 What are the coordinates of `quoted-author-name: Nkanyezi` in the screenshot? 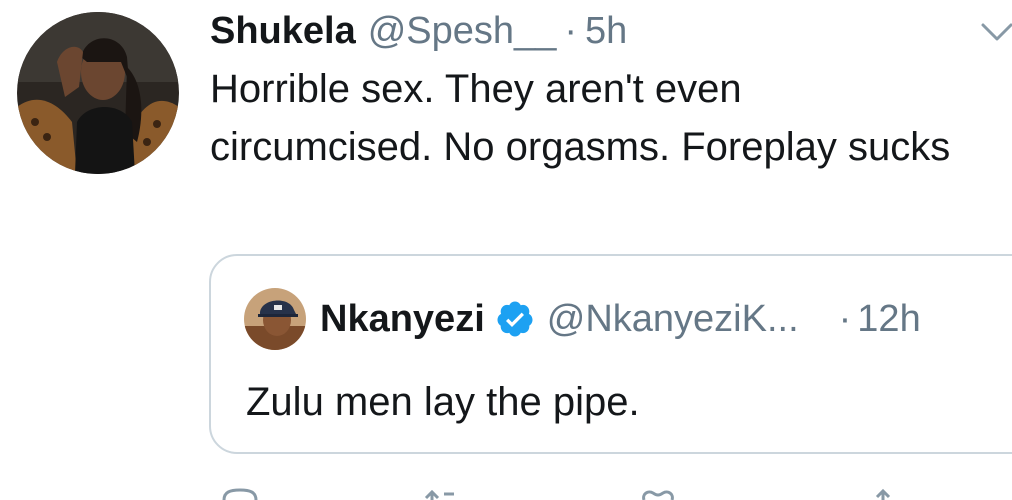 It's located at (402, 319).